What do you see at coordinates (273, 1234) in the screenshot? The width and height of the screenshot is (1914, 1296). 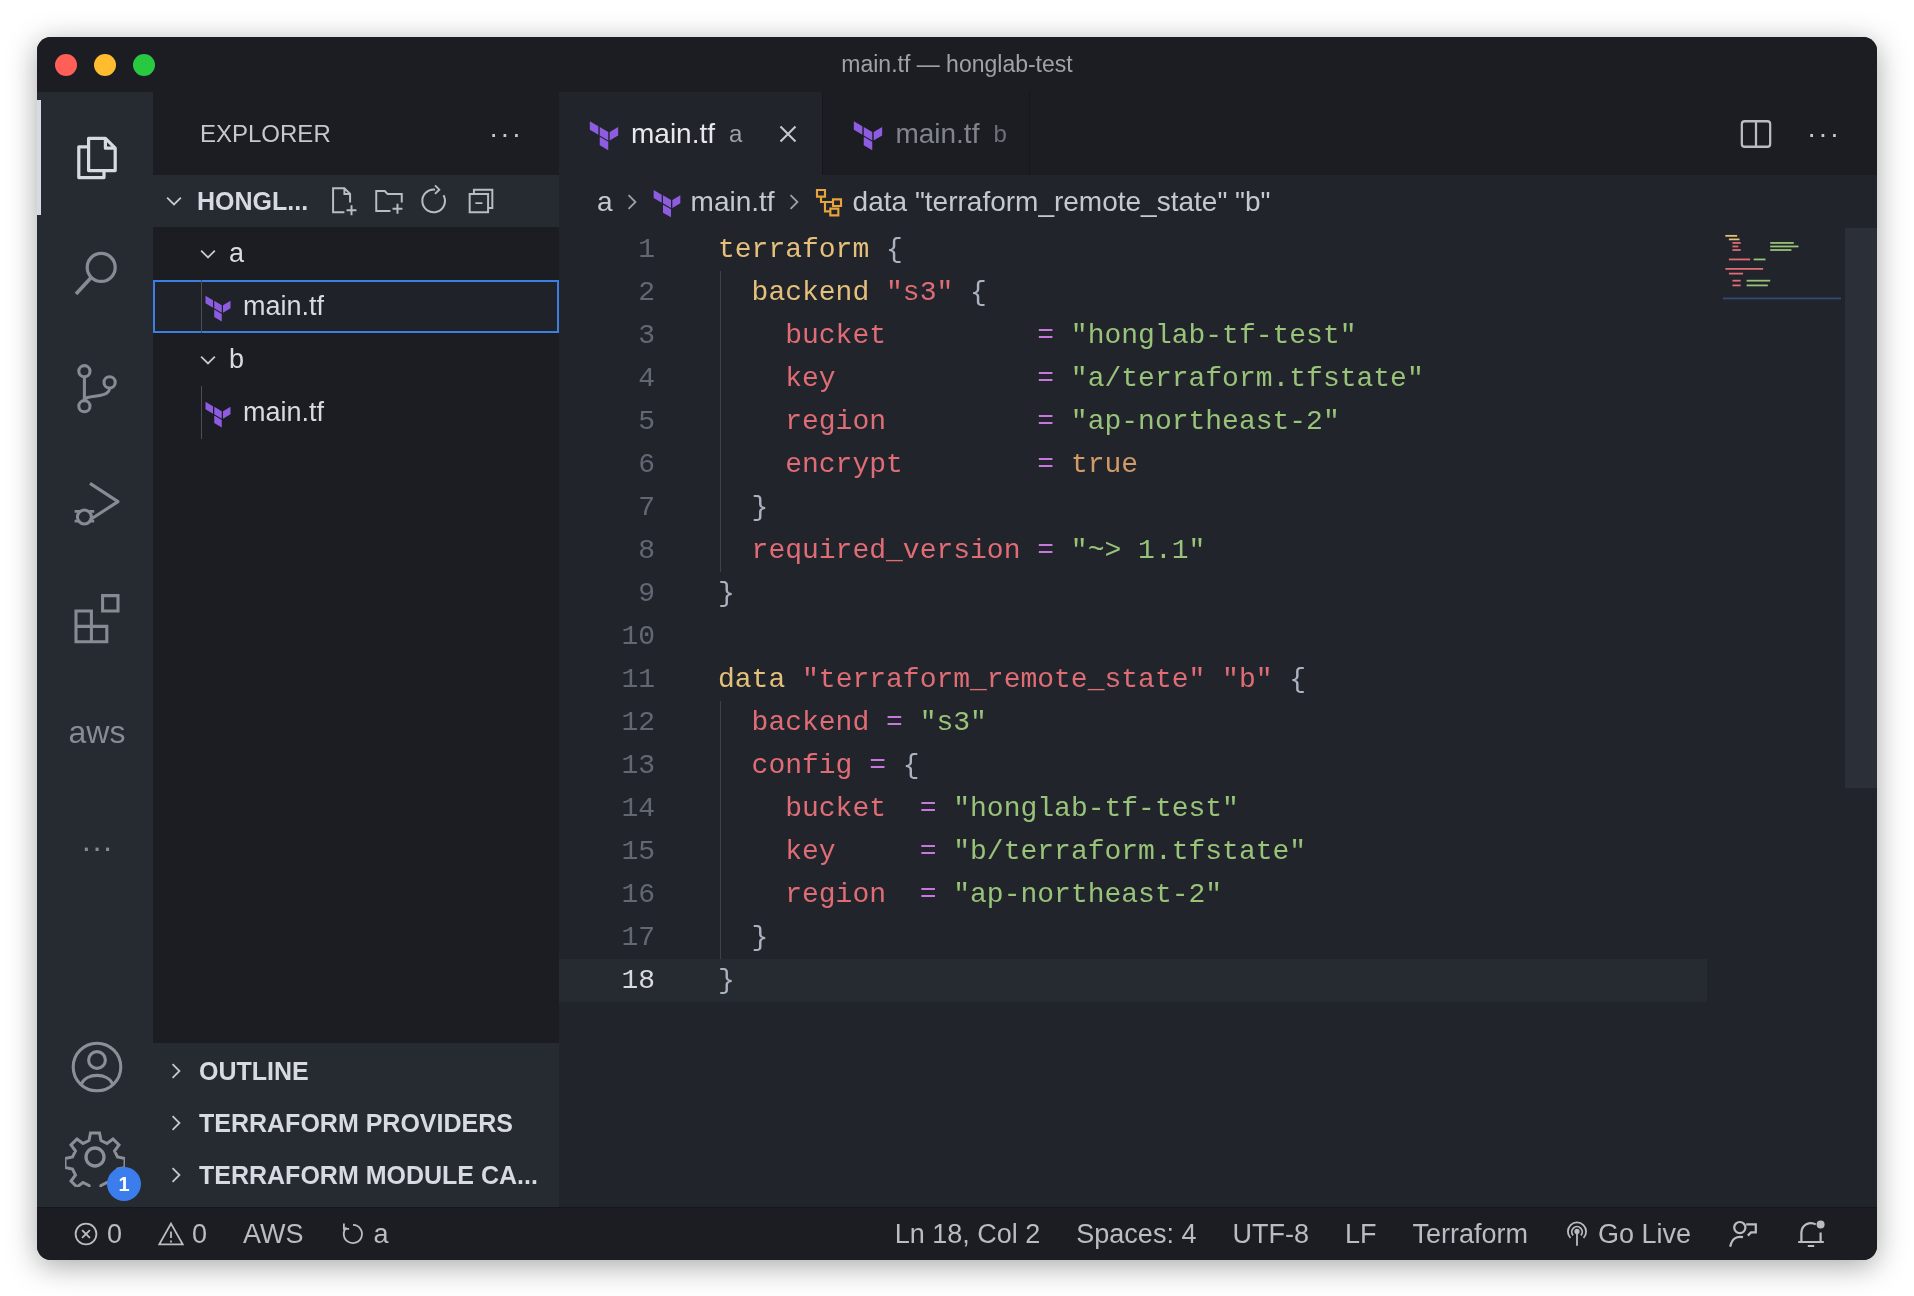 I see `status-item: AWS` at bounding box center [273, 1234].